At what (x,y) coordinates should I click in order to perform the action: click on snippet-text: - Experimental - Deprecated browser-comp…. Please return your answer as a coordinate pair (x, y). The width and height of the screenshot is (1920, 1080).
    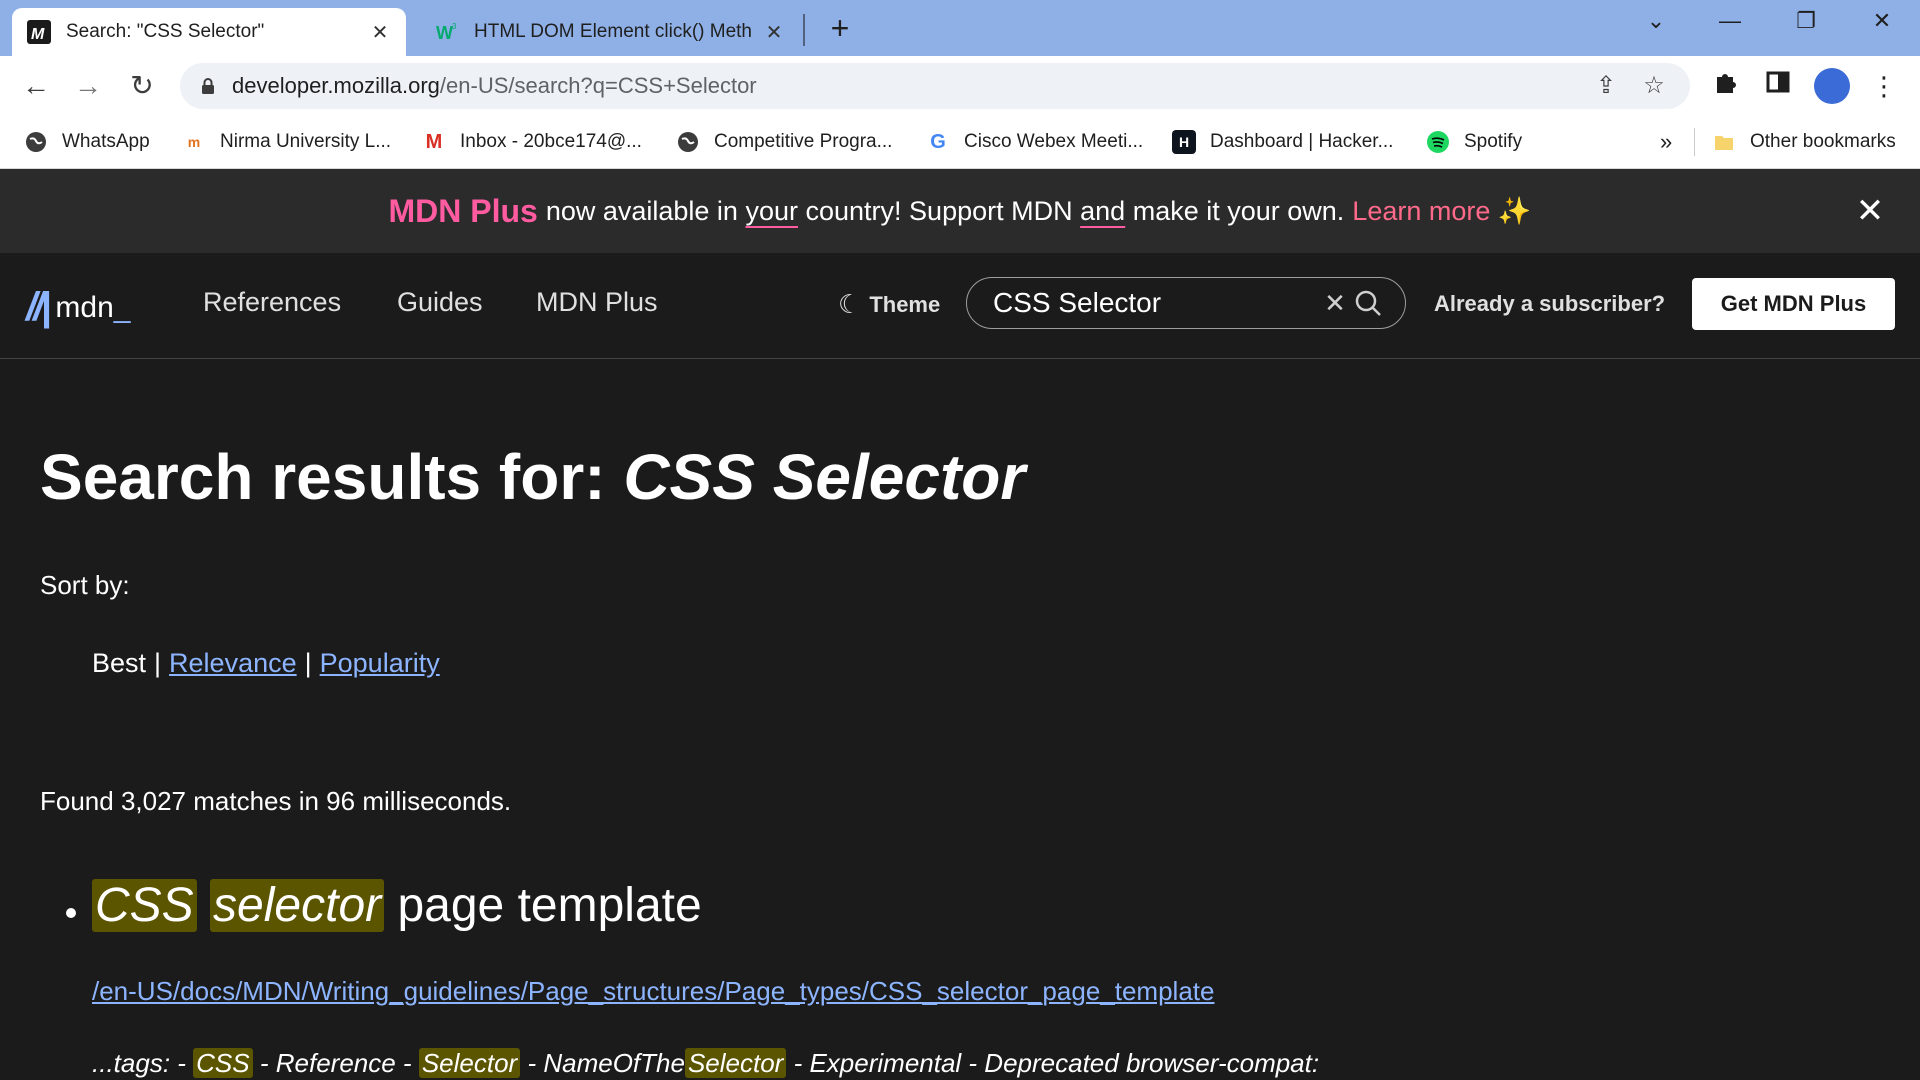
    Looking at the image, I should click on (1056, 1063).